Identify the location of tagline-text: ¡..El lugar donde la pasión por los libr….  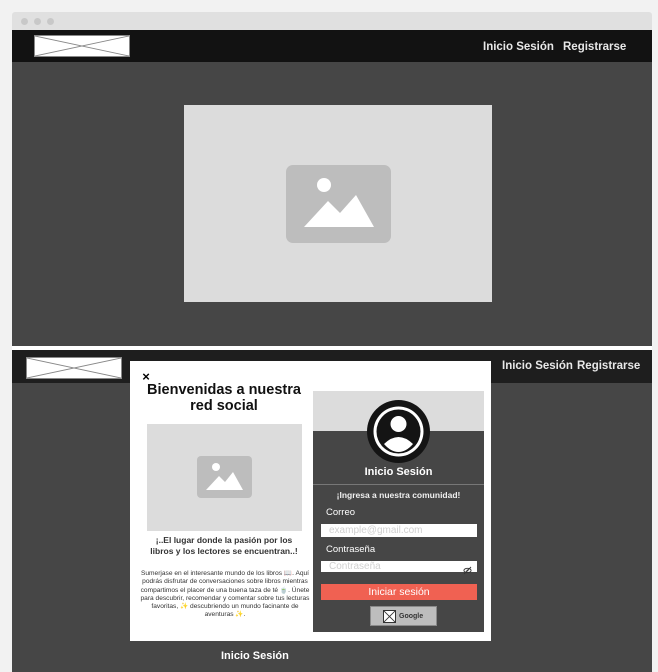
(224, 545).